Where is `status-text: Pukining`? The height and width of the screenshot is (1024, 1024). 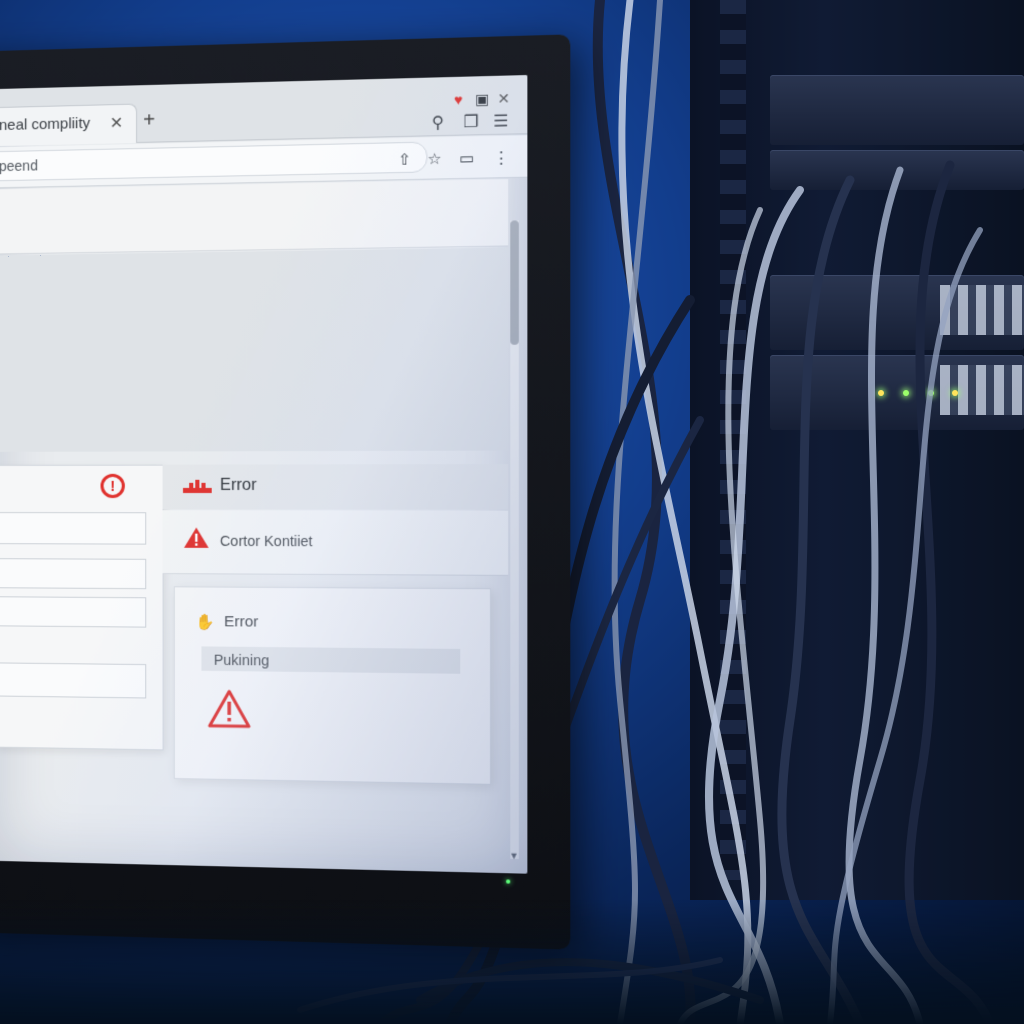 status-text: Pukining is located at coordinates (241, 660).